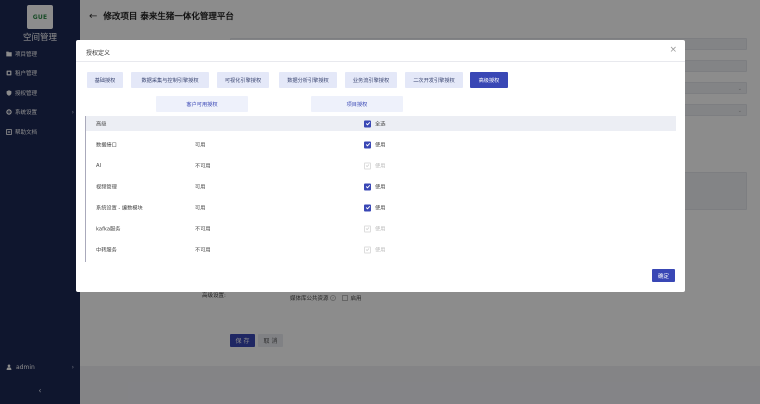 The image size is (760, 404). I want to click on table-header-name: 高级, so click(101, 124).